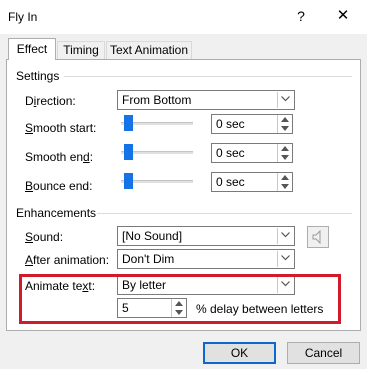  I want to click on tab-text-animation: Text Animation, so click(149, 50).